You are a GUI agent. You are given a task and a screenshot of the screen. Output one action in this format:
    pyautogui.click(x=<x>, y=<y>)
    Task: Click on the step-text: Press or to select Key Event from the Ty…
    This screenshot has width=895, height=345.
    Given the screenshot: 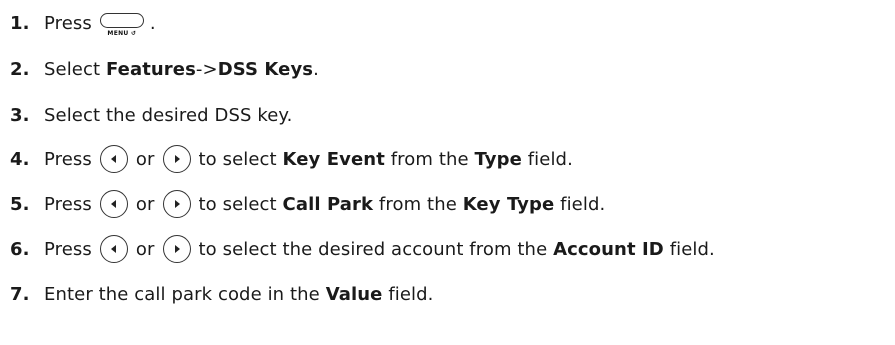 What is the action you would take?
    pyautogui.click(x=308, y=159)
    